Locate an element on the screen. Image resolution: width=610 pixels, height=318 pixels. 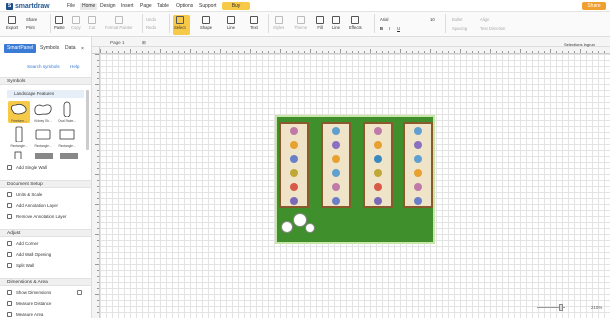
menu-table: Table is located at coordinates (163, 6).